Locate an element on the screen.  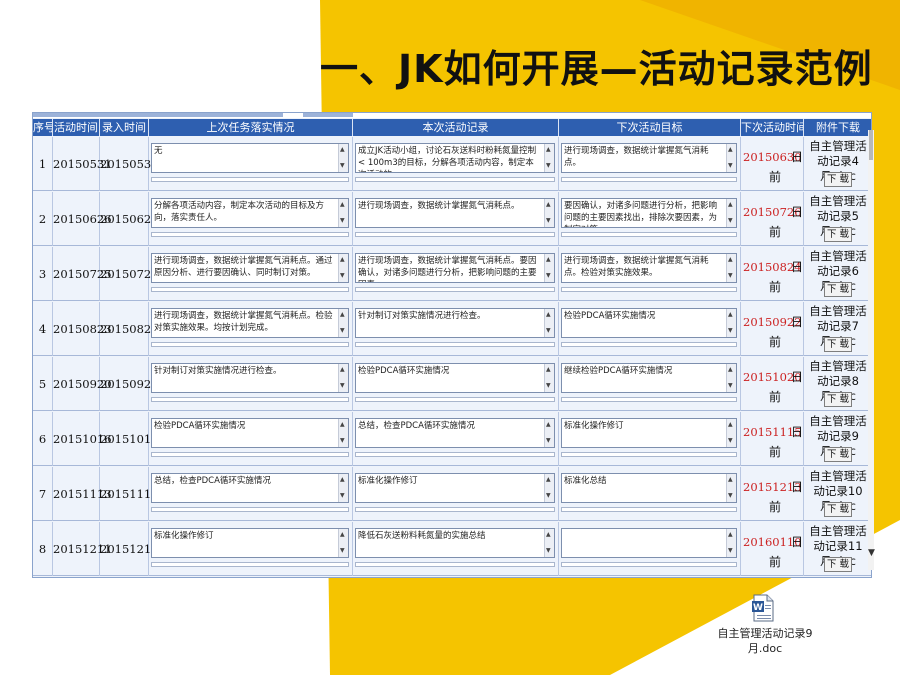
current-record-field: 进行现场调查，数据统计掌握氮气消耗点。 is located at coordinates (455, 213).